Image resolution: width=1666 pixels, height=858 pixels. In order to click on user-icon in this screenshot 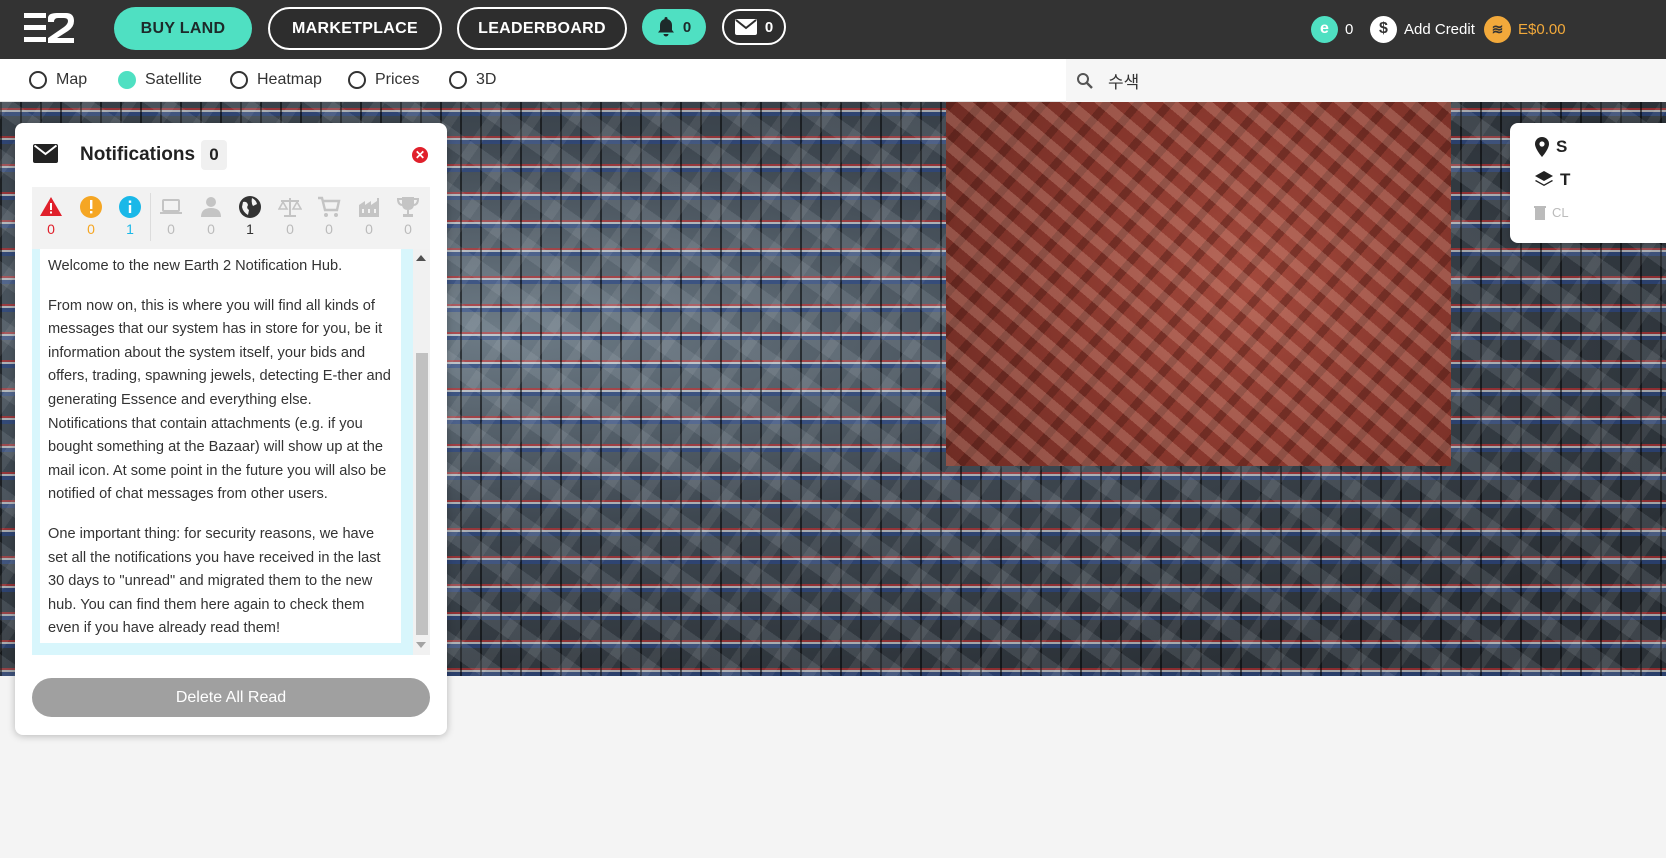, I will do `click(211, 207)`.